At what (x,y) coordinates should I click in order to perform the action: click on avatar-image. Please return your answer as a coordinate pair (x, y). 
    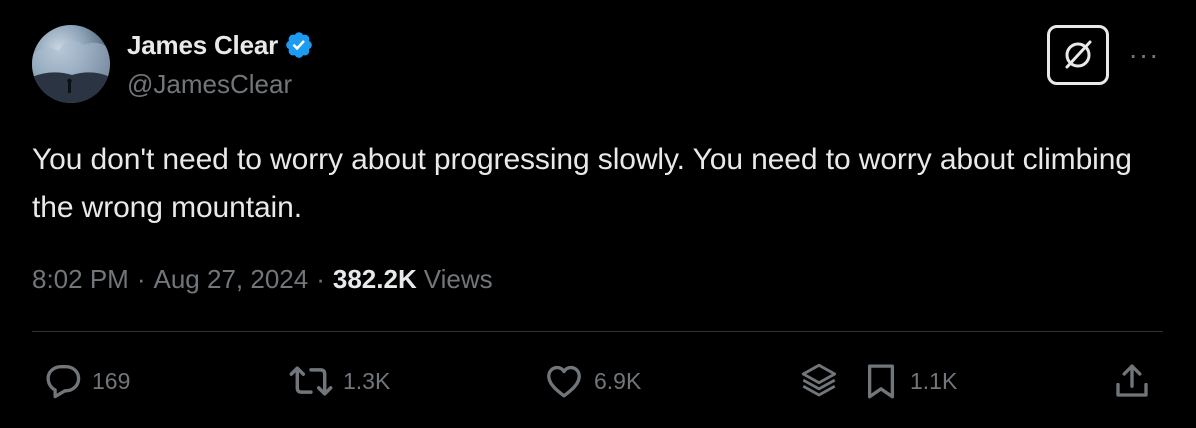
    Looking at the image, I should click on (71, 72).